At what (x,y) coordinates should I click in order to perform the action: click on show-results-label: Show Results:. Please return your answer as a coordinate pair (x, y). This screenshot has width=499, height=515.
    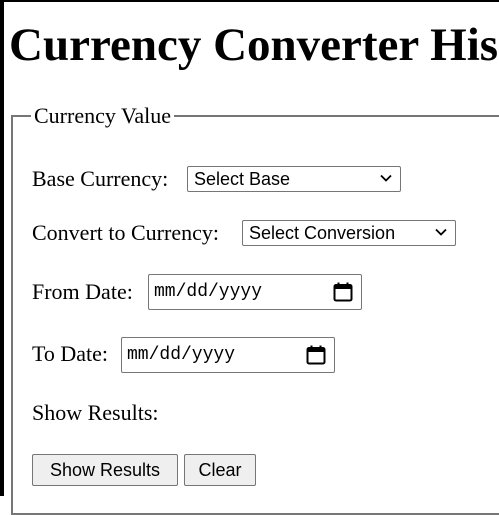
    Looking at the image, I should click on (95, 412).